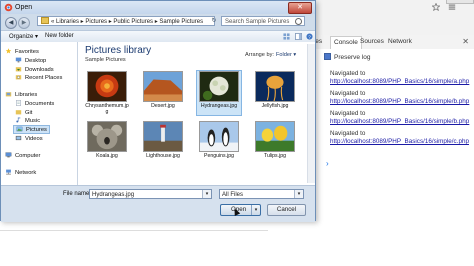  I want to click on file-thumbnail: Tulips.jpg, so click(275, 143).